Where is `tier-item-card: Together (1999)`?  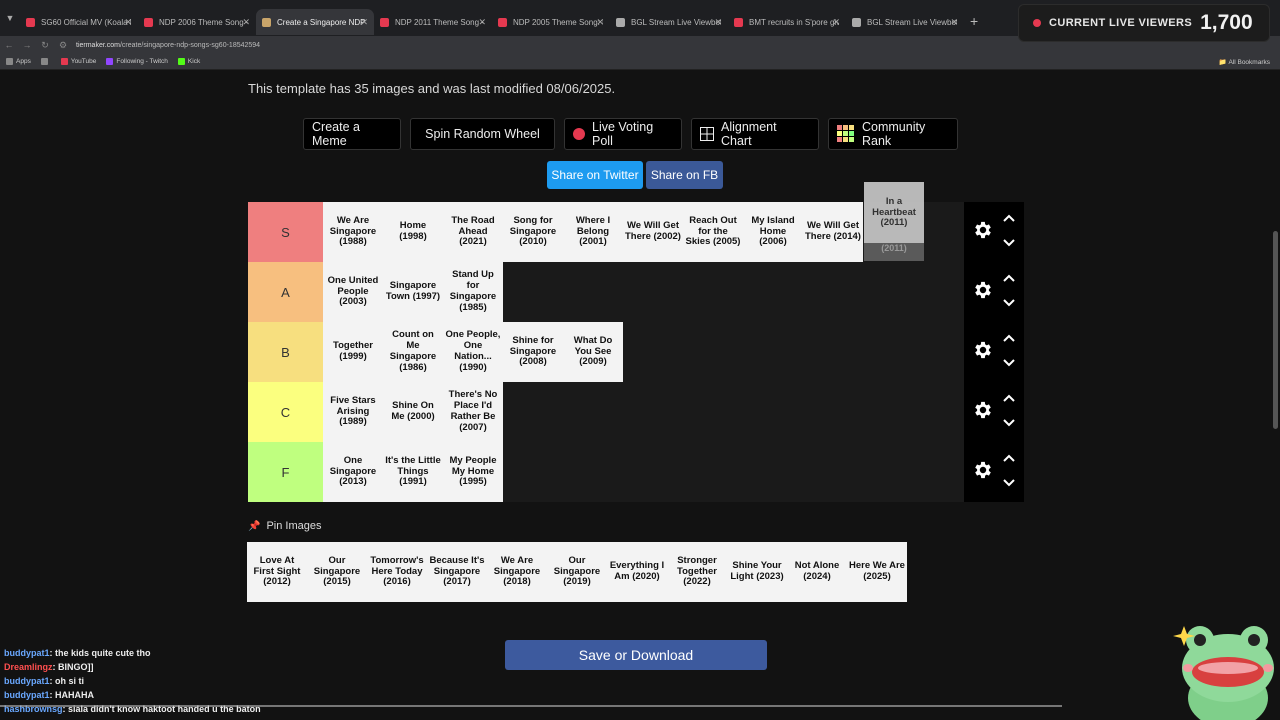 tier-item-card: Together (1999) is located at coordinates (353, 352).